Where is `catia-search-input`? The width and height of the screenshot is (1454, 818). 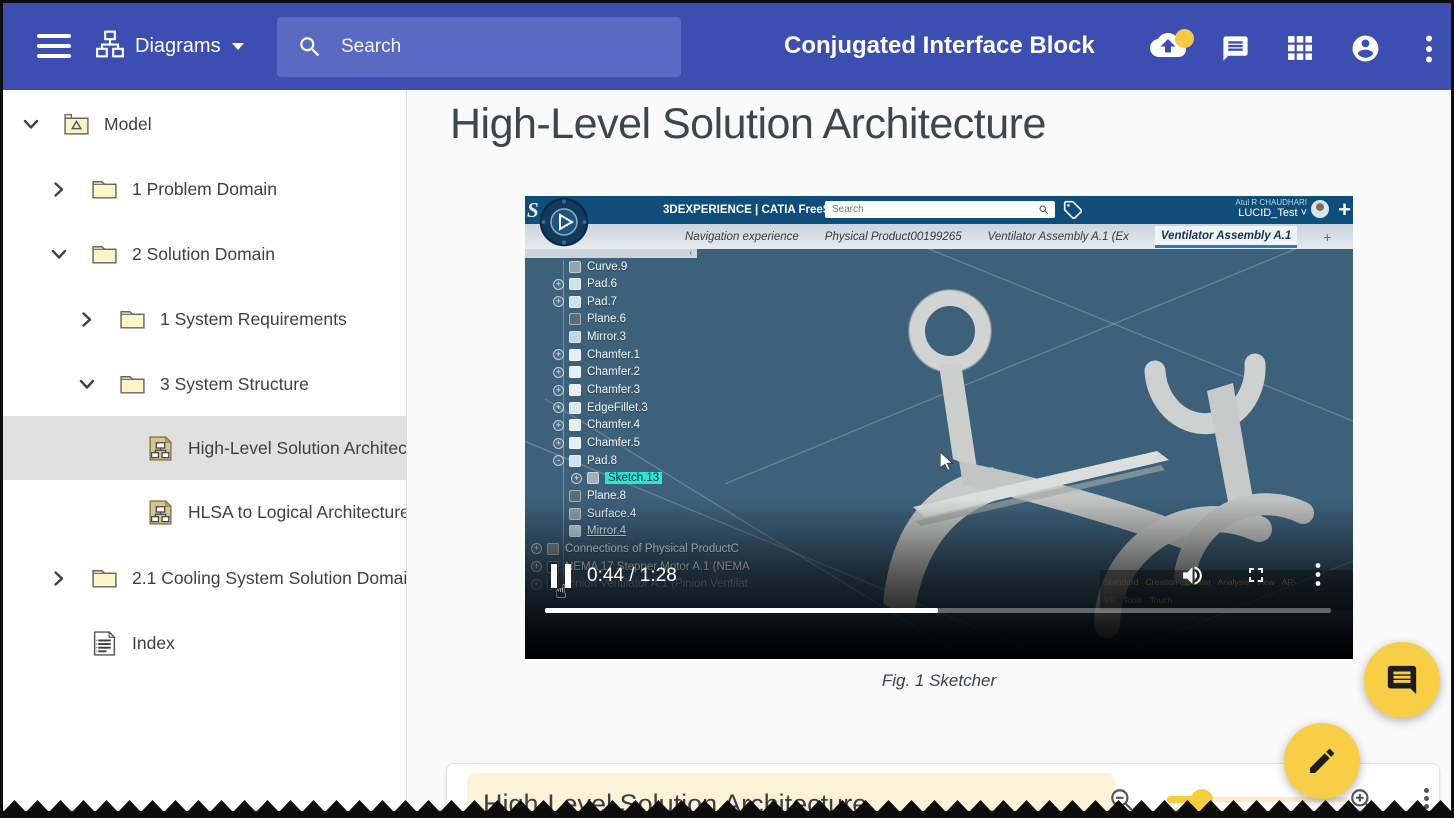
catia-search-input is located at coordinates (935, 209).